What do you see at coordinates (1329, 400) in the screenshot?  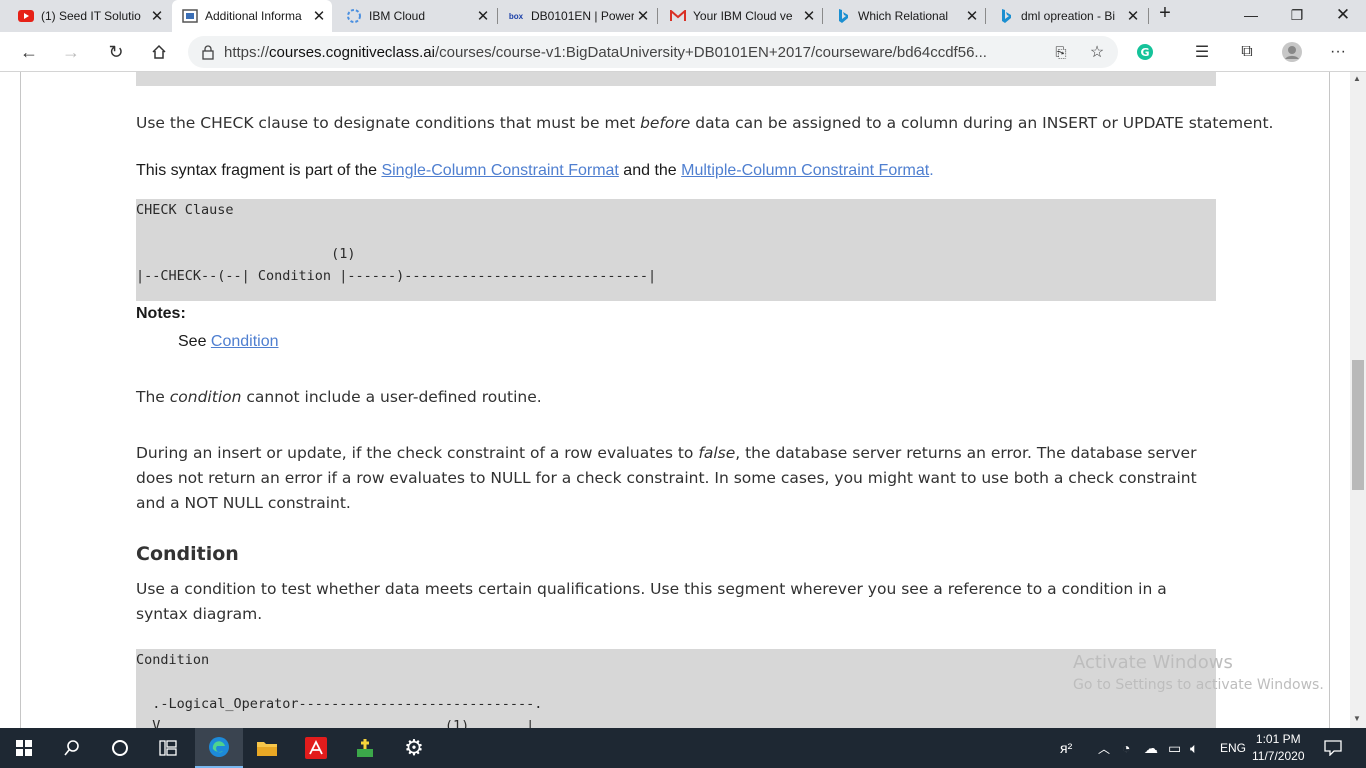 I see `content-border-right` at bounding box center [1329, 400].